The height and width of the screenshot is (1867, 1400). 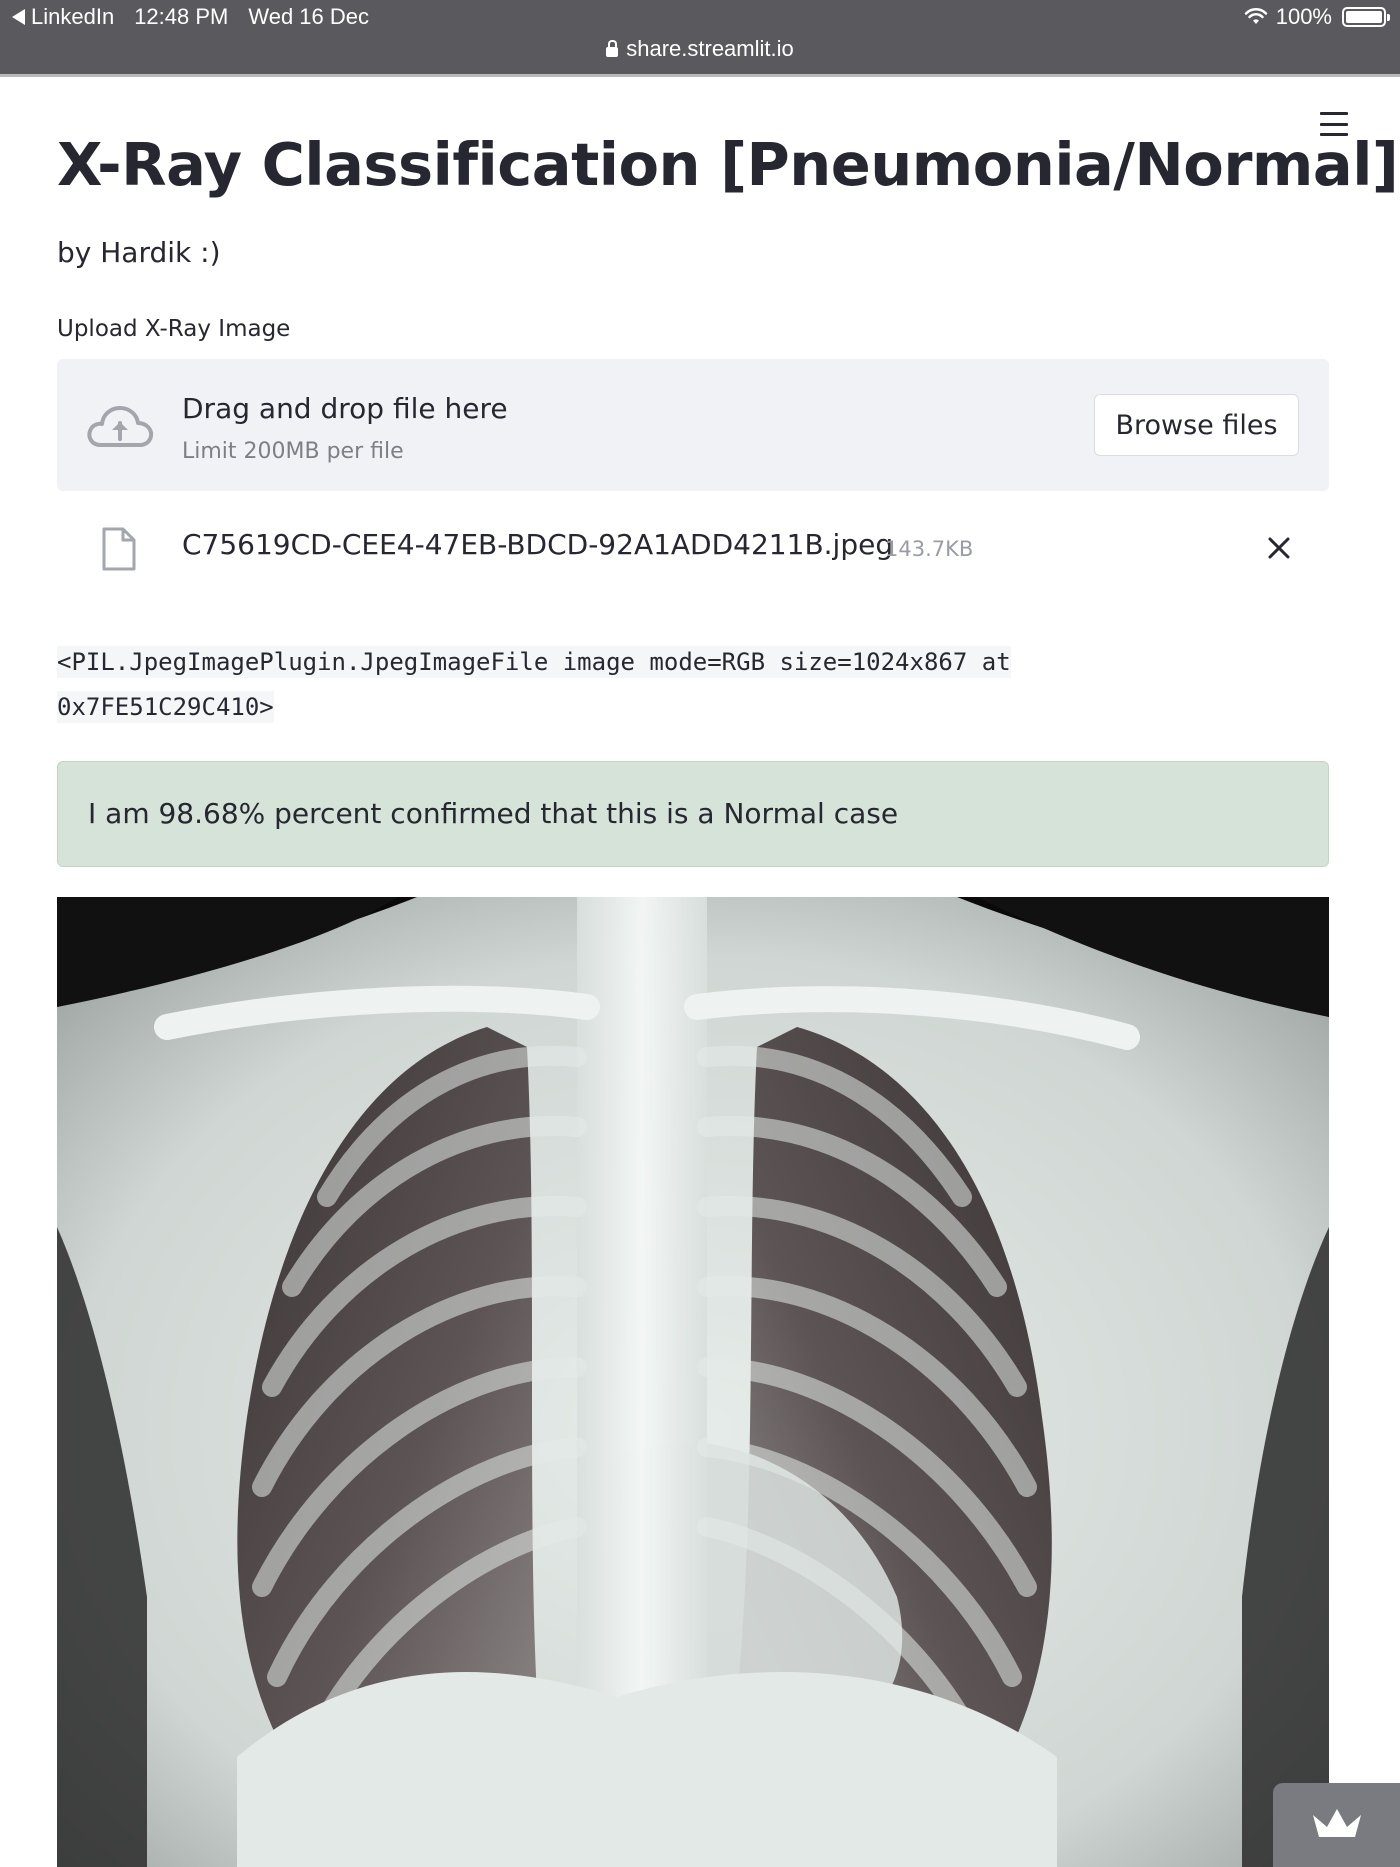 I want to click on back-to-app-button: LinkedIn, so click(x=63, y=17).